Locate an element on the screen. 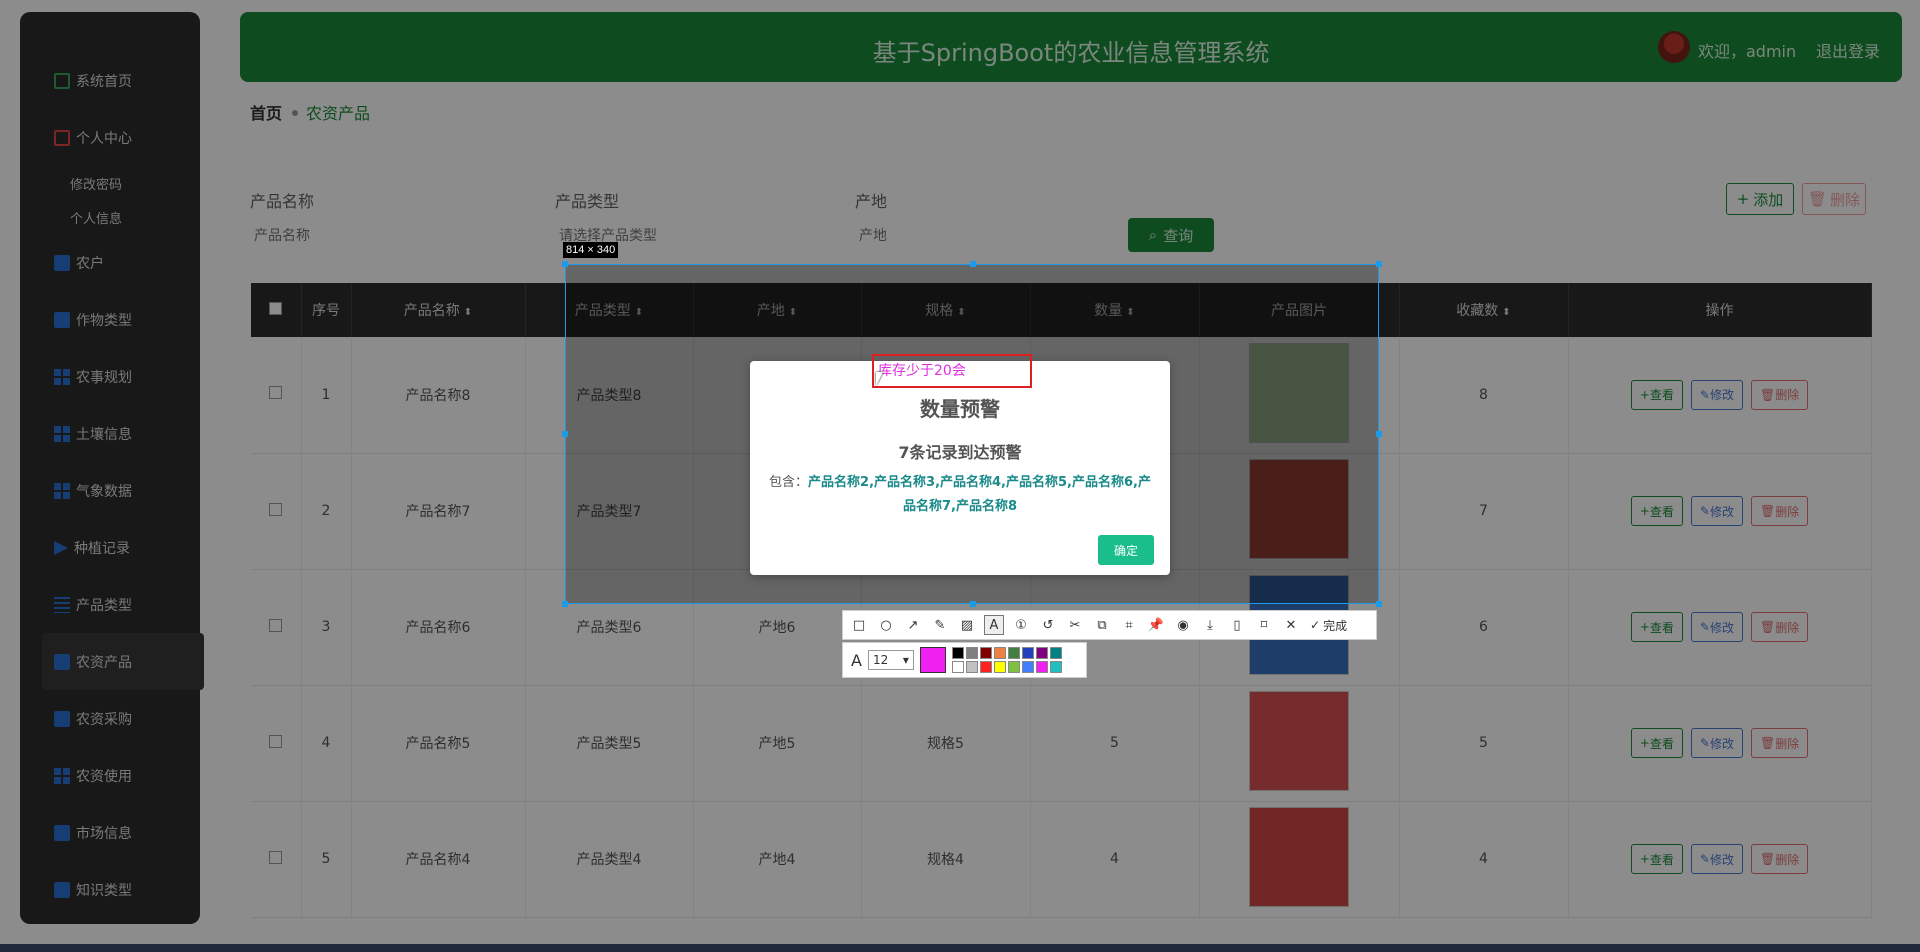  current-color is located at coordinates (932, 660).